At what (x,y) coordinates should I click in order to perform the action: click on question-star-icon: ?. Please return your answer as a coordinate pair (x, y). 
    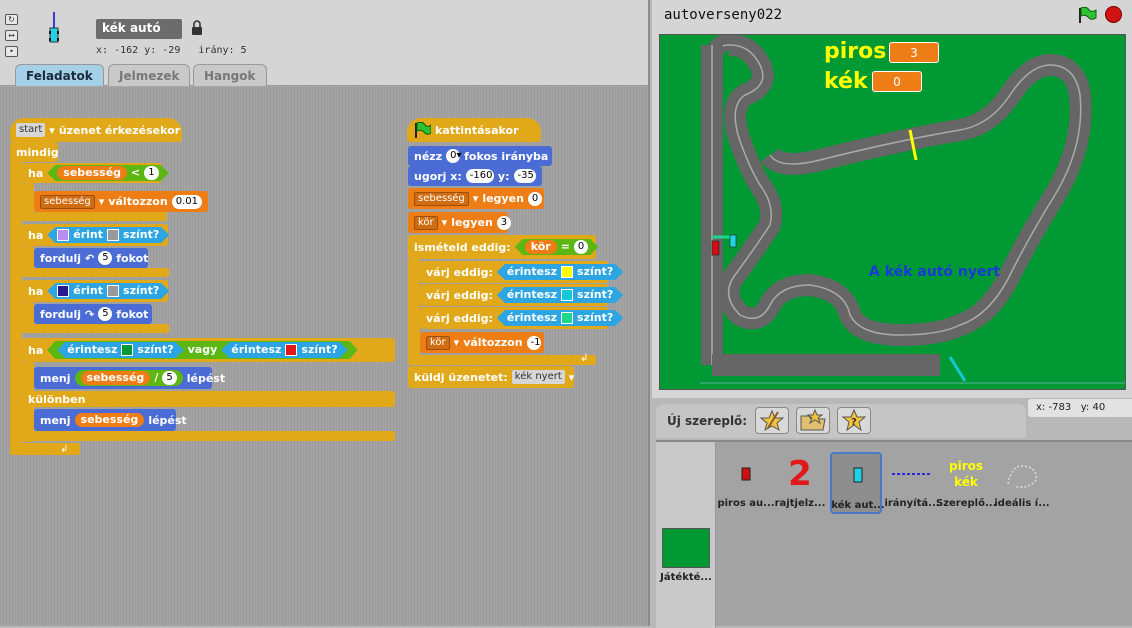
    Looking at the image, I should click on (854, 420).